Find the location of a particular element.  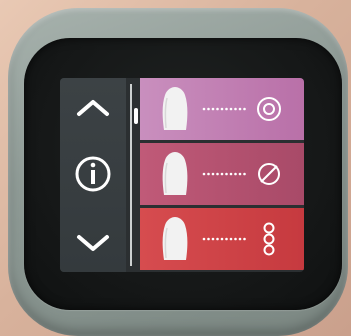

info-button is located at coordinates (93, 174).